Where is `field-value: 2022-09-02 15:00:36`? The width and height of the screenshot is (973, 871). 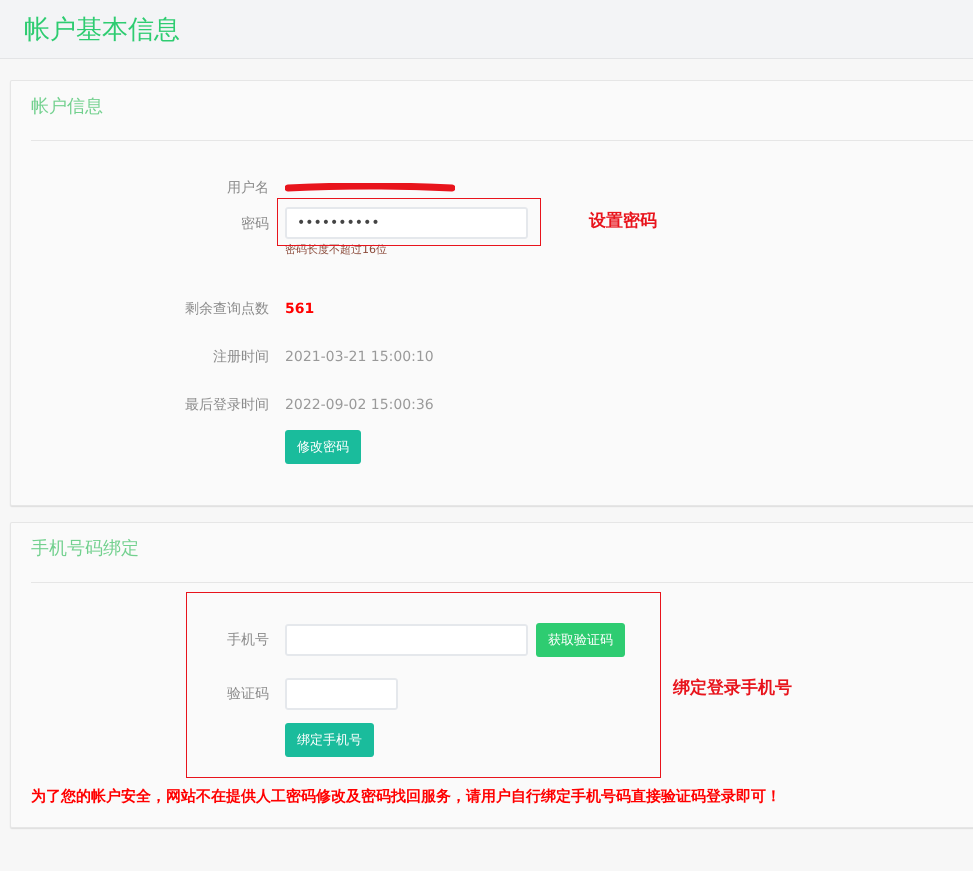
field-value: 2022-09-02 15:00:36 is located at coordinates (359, 405).